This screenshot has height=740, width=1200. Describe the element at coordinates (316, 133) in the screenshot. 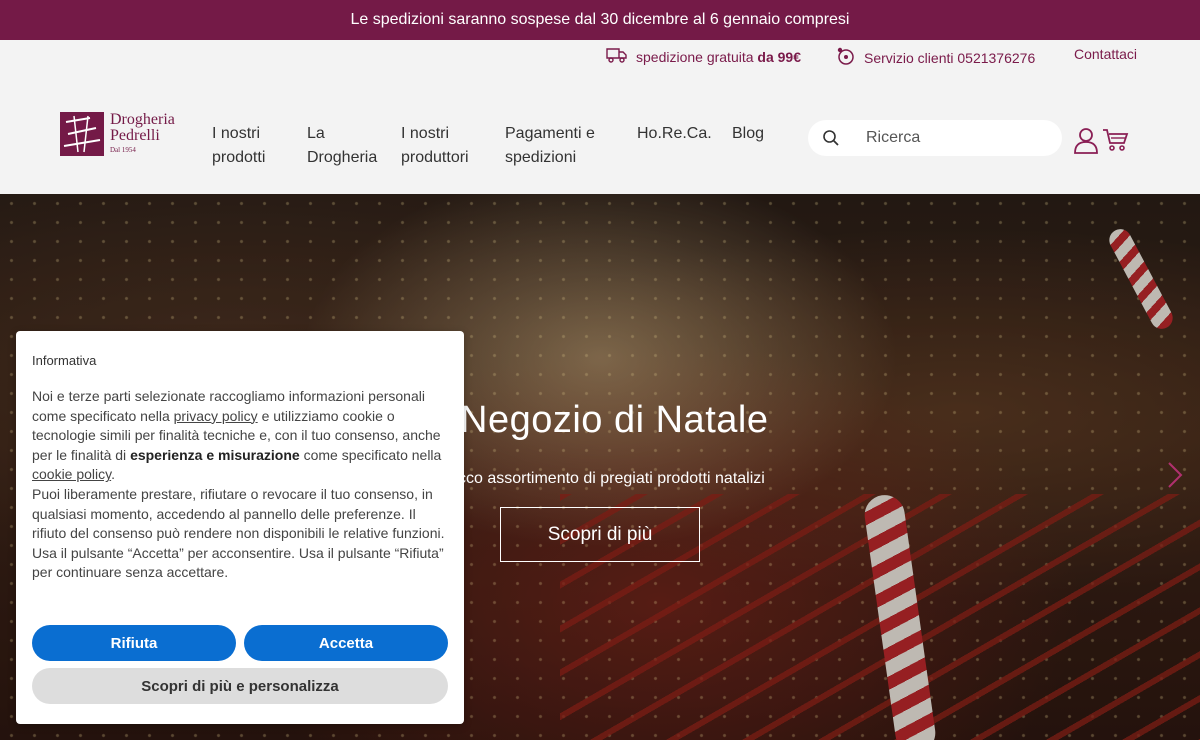

I see `nav-label: La` at that location.